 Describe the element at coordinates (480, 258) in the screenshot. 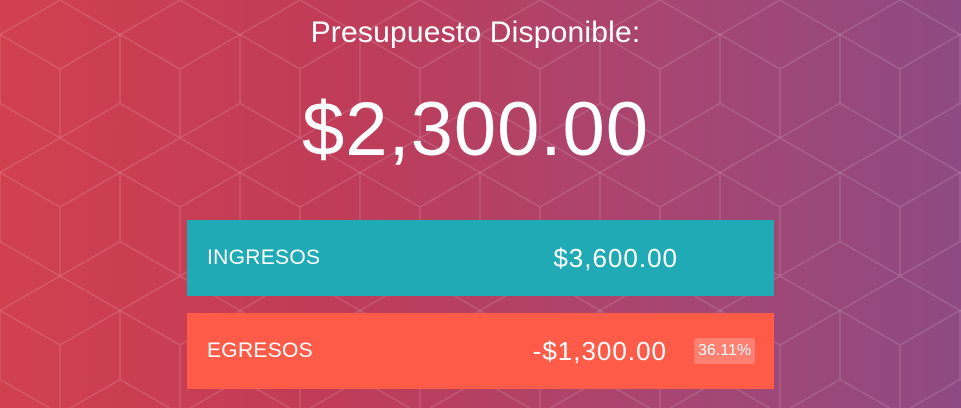

I see `income-summary-row: INGRESOS $3,600.00` at that location.